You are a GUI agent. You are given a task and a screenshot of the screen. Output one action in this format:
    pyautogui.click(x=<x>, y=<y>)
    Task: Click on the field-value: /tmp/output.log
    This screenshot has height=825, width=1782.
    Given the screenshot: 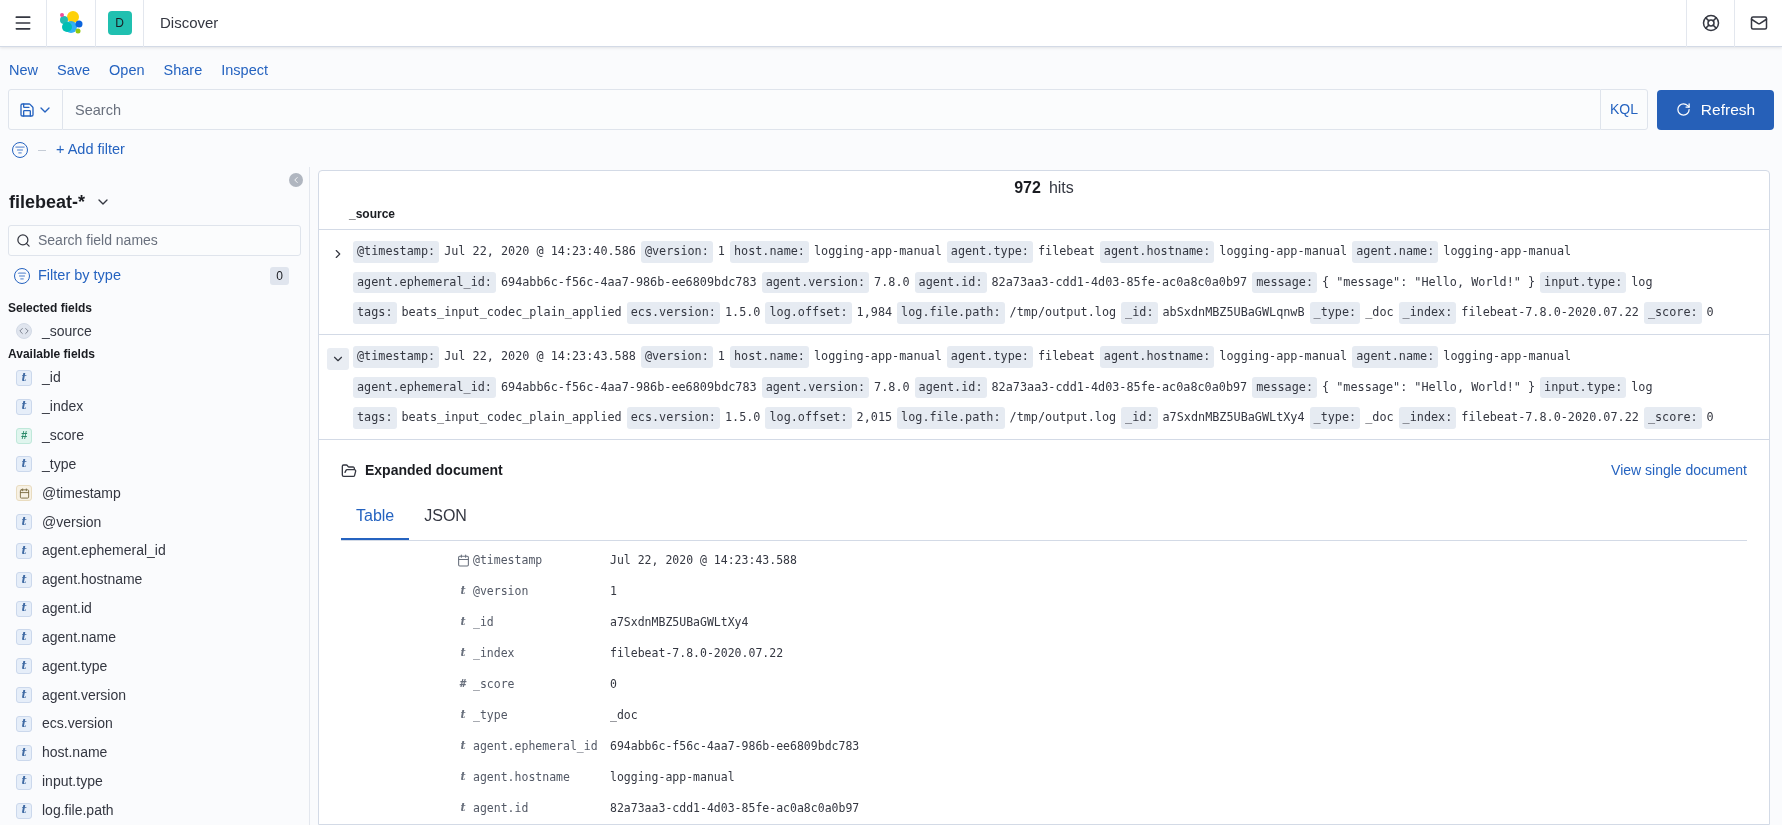 What is the action you would take?
    pyautogui.click(x=1063, y=418)
    